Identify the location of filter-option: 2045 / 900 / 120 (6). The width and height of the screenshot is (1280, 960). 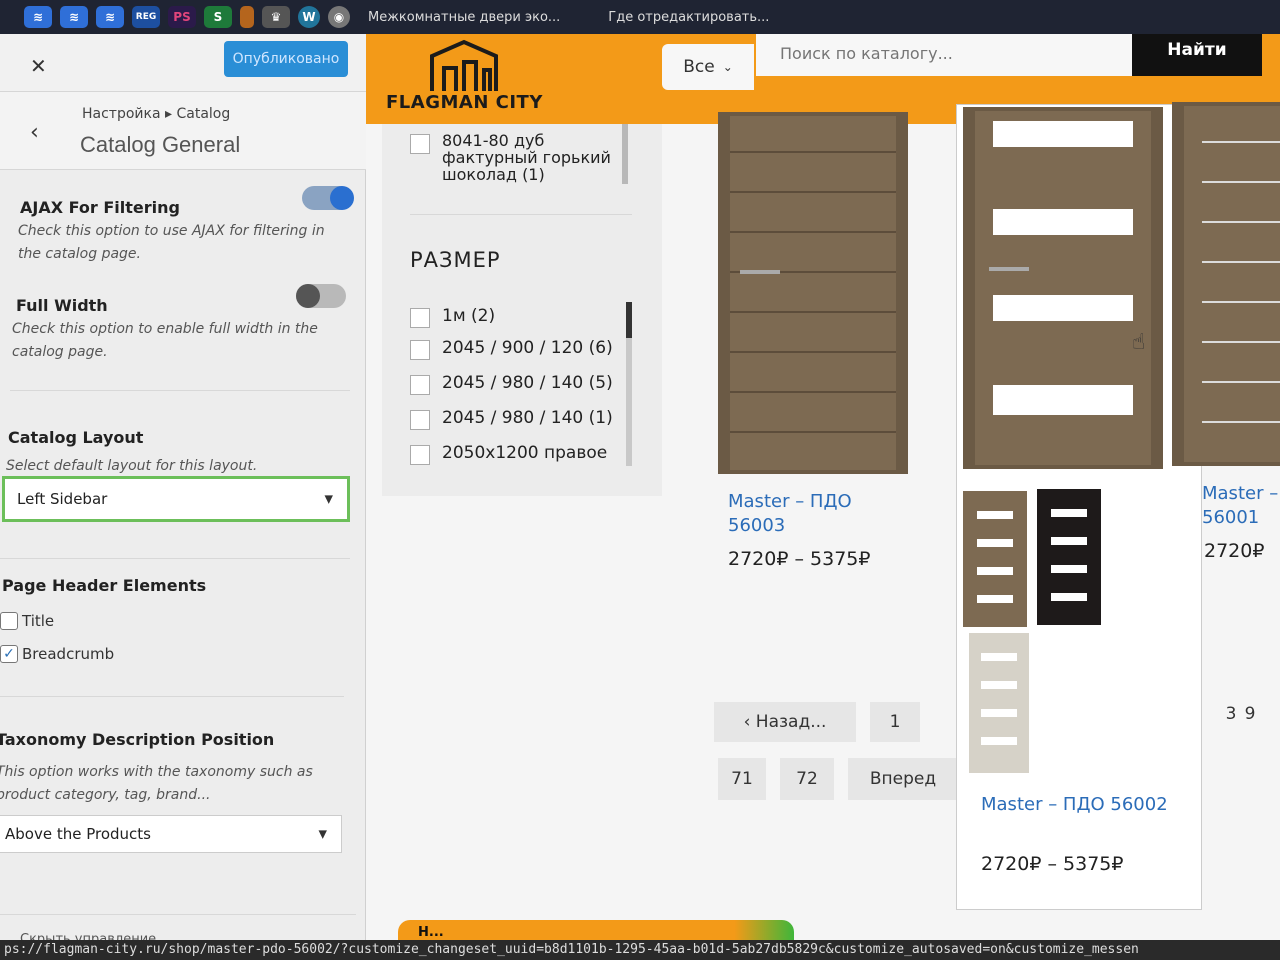
(511, 349).